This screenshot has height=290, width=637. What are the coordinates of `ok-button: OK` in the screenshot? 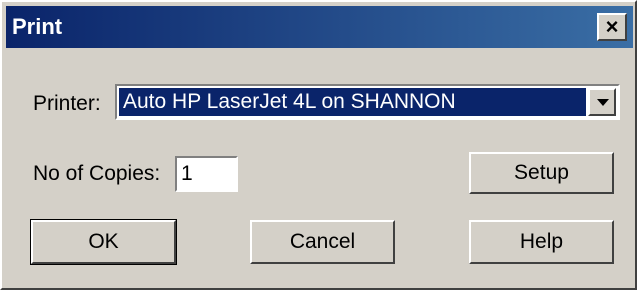 It's located at (103, 242).